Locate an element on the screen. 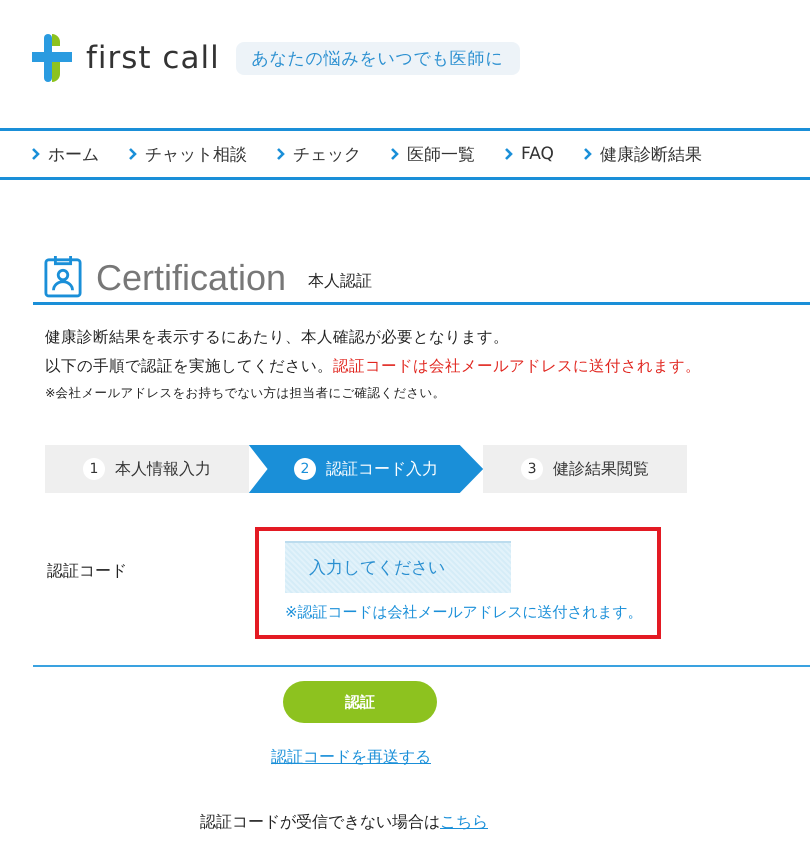 Image resolution: width=810 pixels, height=856 pixels. step-label: 本人情報入力 is located at coordinates (162, 469).